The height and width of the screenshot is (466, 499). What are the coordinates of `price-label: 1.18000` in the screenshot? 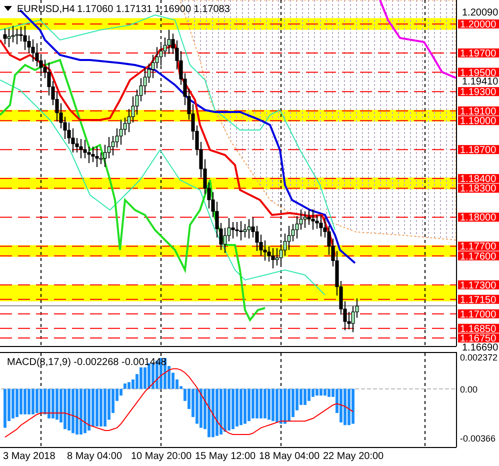 It's located at (478, 218).